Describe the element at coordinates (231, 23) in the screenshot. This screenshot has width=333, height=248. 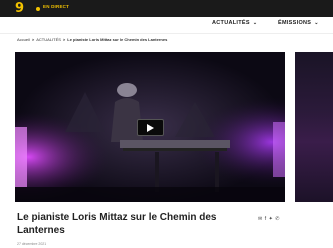
I see `nav-item-label: ACTUALITÉS` at that location.